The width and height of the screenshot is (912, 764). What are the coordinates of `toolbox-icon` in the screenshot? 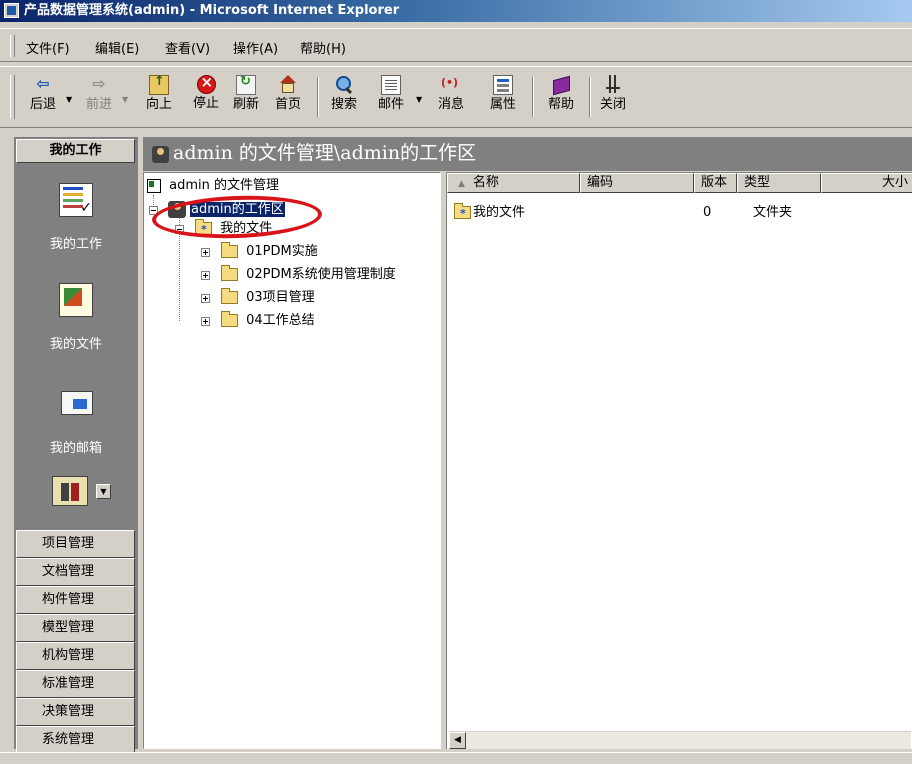 It's located at (70, 491).